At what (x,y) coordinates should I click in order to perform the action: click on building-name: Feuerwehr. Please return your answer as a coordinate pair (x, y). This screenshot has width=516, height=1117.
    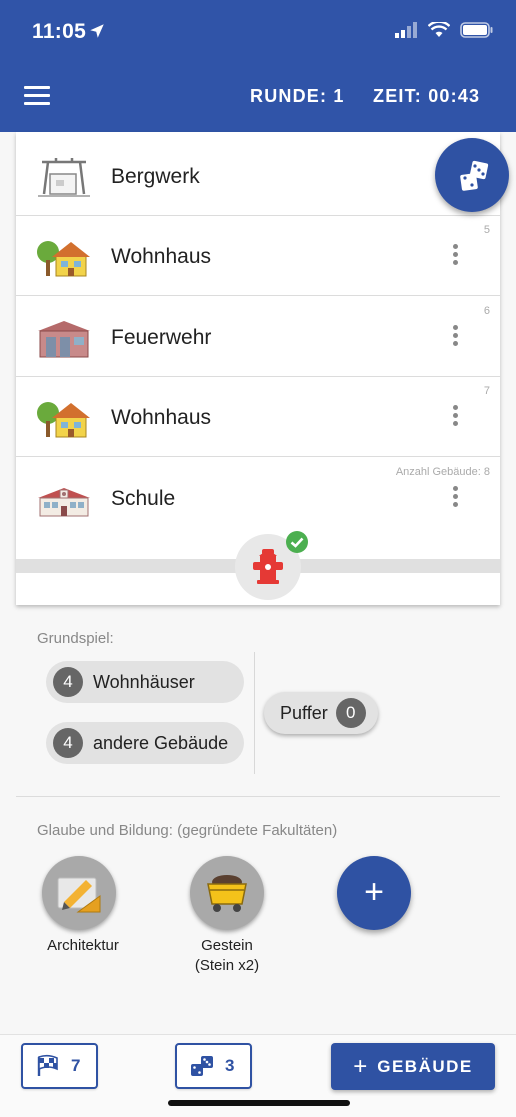
    Looking at the image, I should click on (161, 337).